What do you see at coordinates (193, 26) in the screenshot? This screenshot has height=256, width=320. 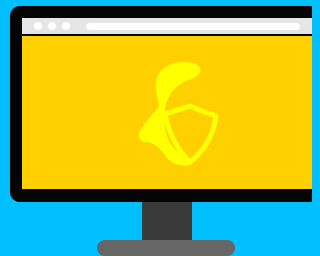 I see `address-bar` at bounding box center [193, 26].